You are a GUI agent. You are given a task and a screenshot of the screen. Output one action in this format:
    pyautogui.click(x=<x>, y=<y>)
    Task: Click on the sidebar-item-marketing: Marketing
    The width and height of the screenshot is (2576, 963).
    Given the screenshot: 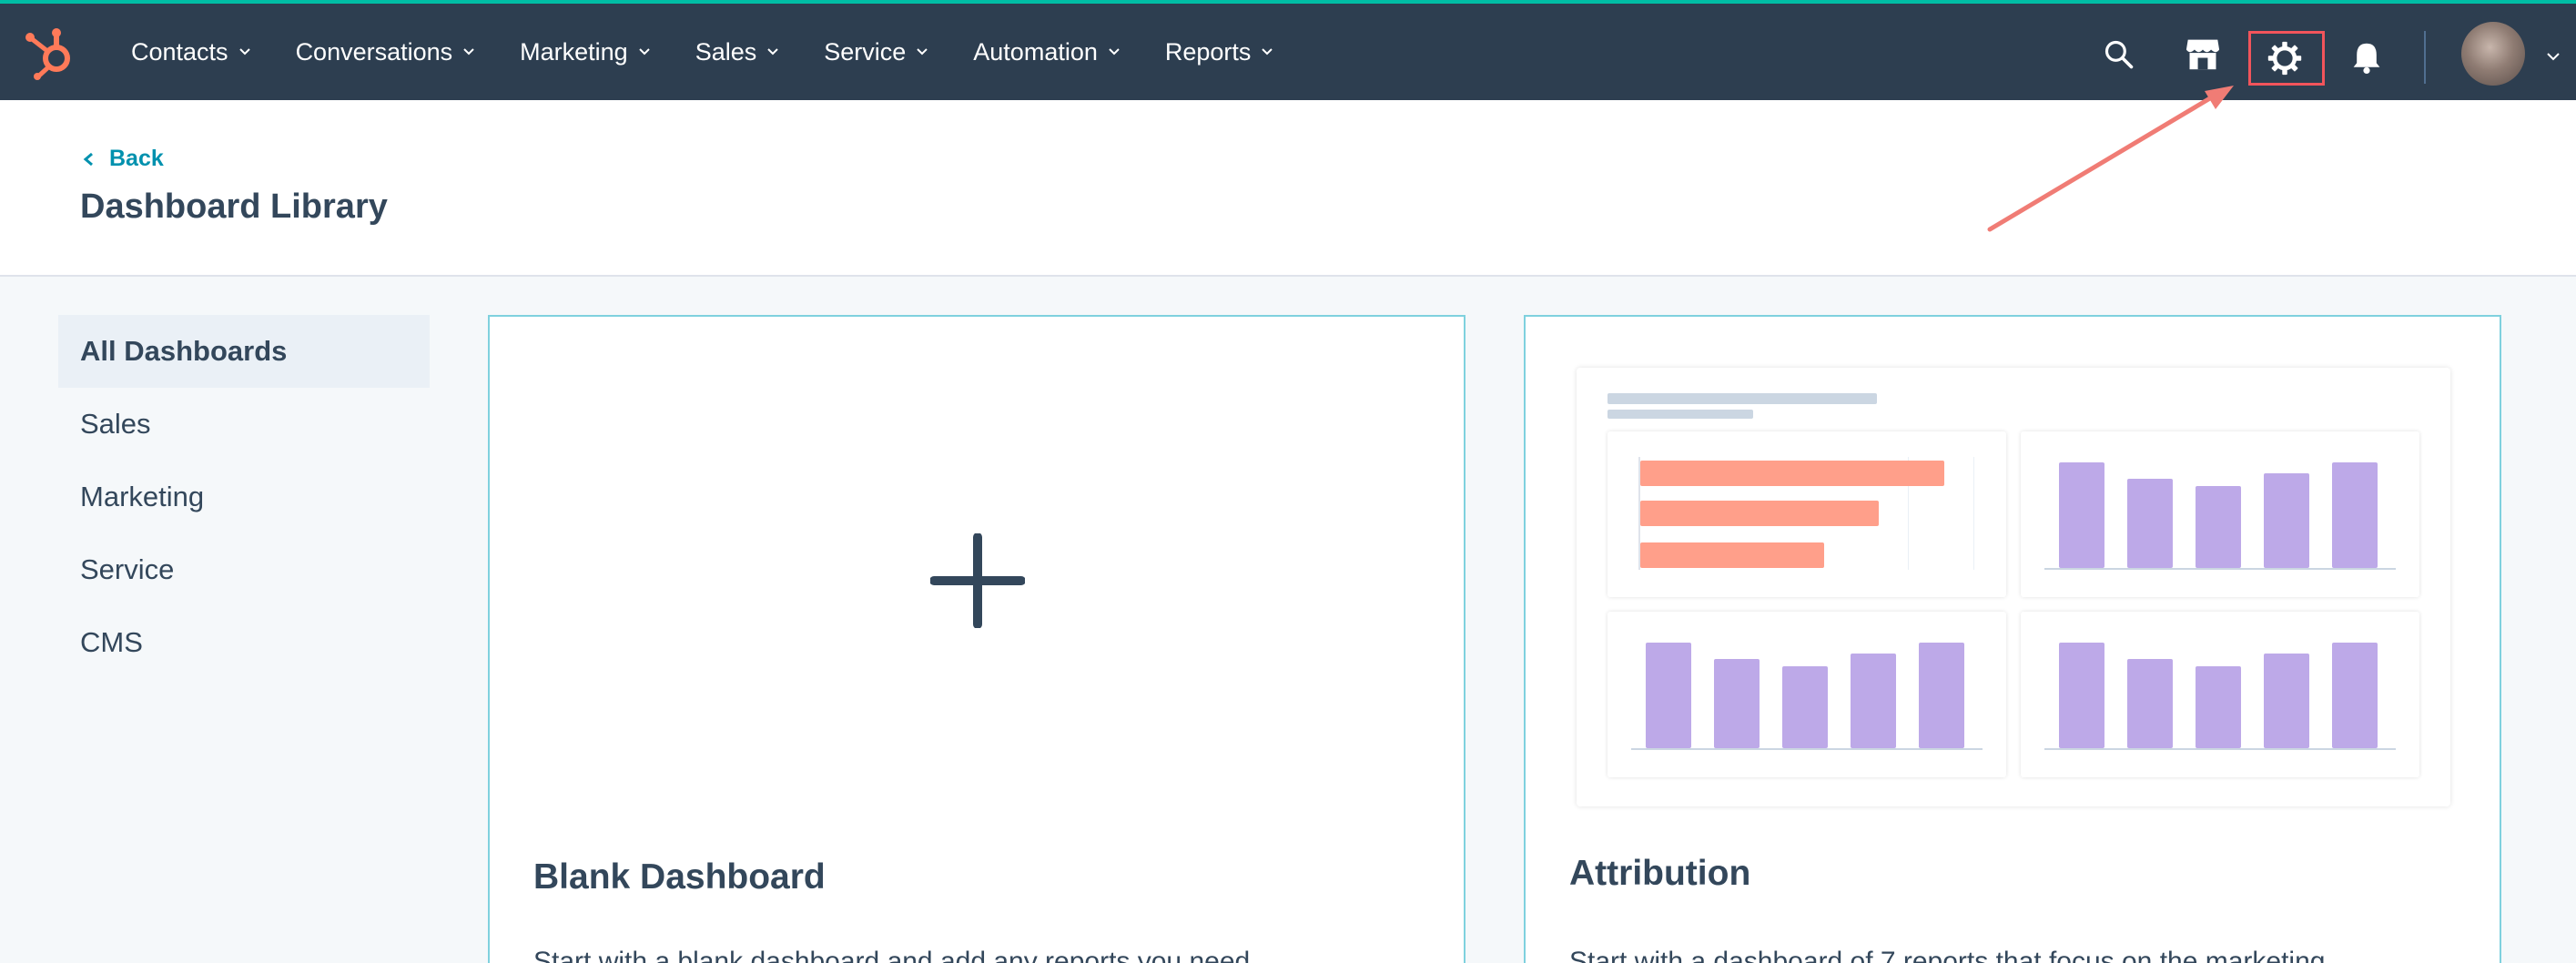 What is the action you would take?
    pyautogui.click(x=244, y=497)
    